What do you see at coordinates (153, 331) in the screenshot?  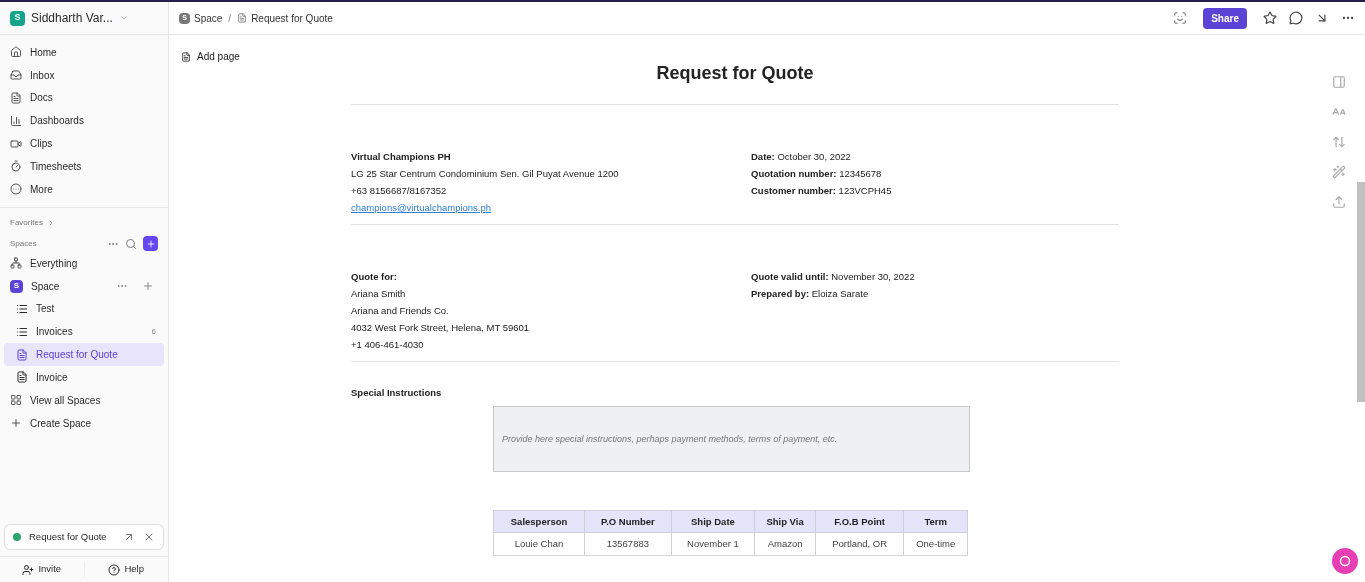 I see `item-count: 6` at bounding box center [153, 331].